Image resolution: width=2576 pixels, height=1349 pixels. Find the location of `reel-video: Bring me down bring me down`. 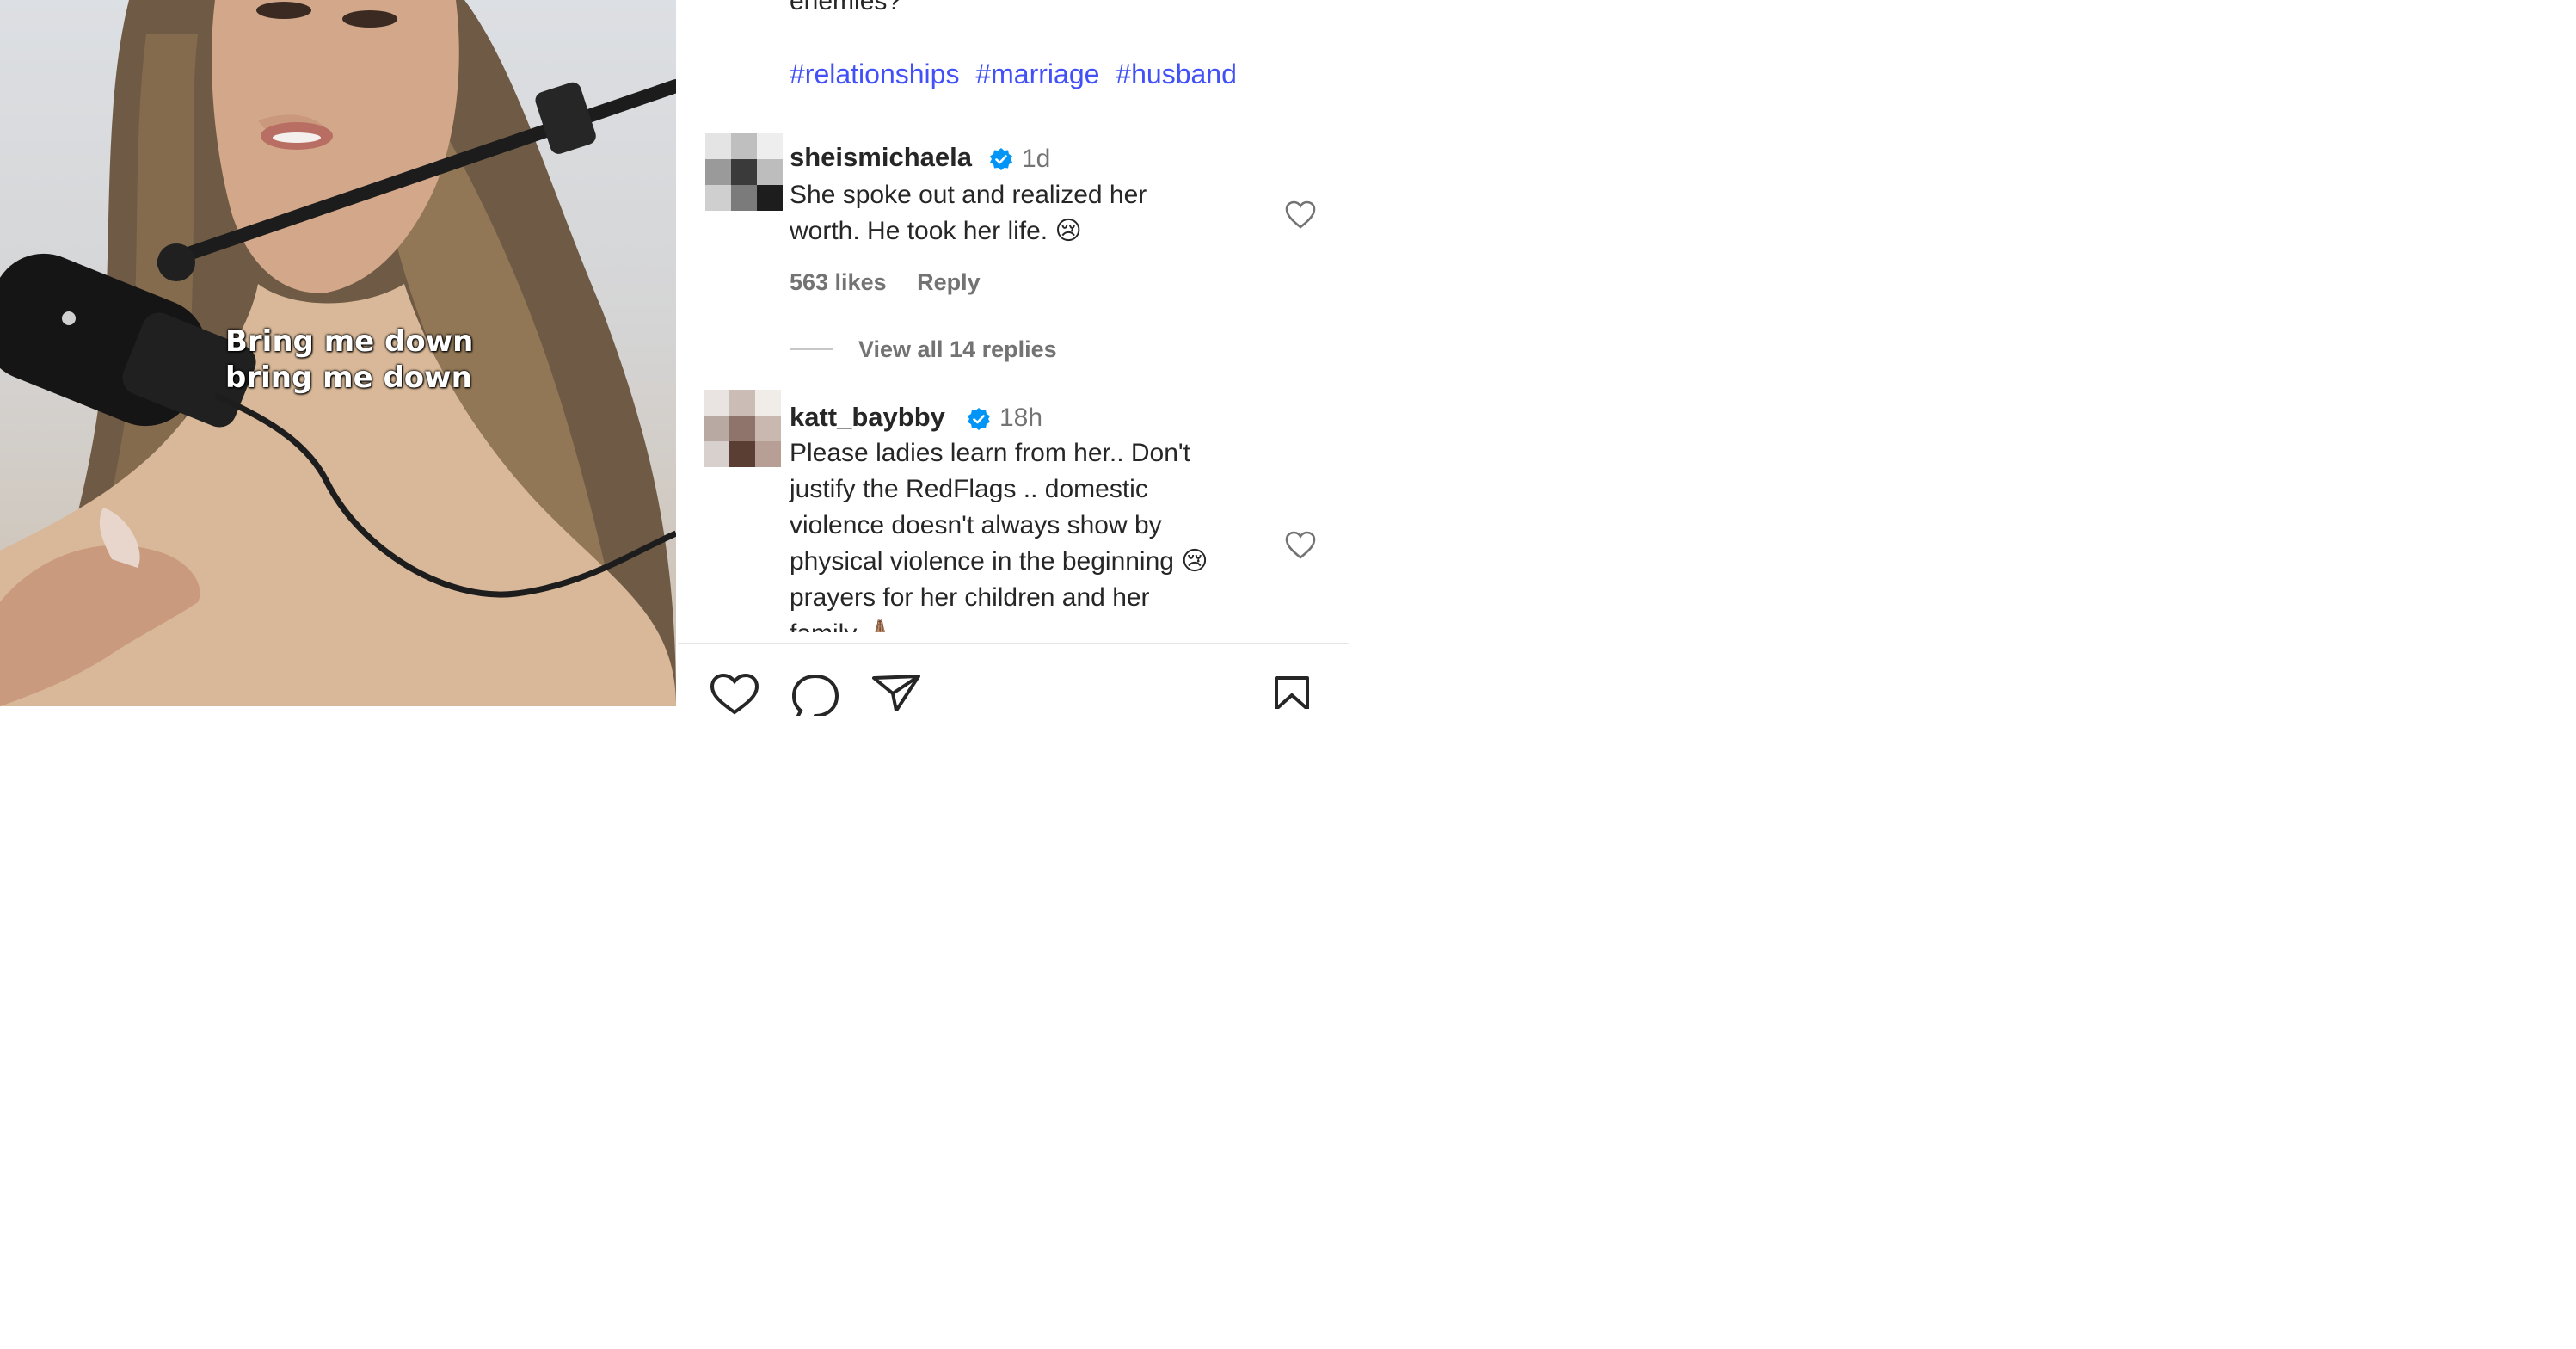

reel-video: Bring me down bring me down is located at coordinates (338, 353).